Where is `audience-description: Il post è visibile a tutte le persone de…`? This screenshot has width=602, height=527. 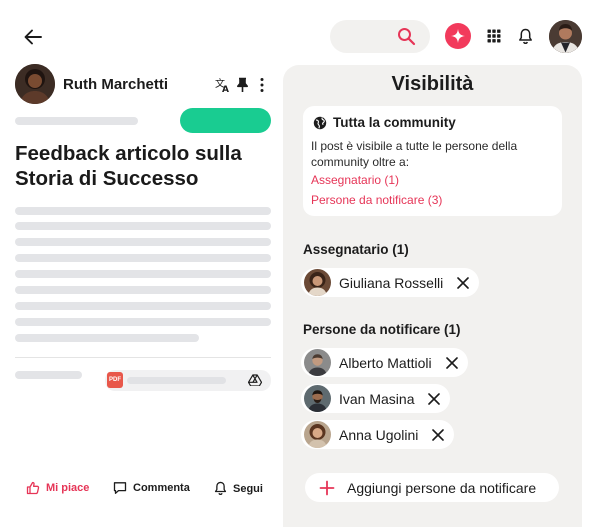
audience-description: Il post è visibile a tutte le persone de… is located at coordinates (414, 154).